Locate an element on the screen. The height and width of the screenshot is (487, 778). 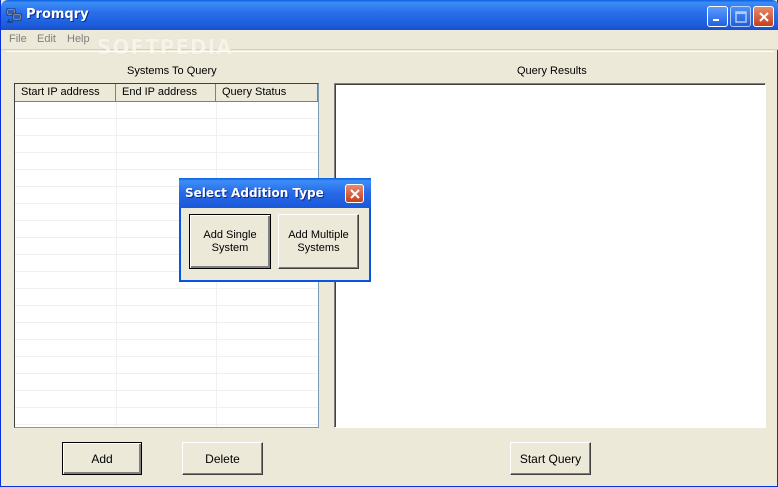
close-button is located at coordinates (763, 16).